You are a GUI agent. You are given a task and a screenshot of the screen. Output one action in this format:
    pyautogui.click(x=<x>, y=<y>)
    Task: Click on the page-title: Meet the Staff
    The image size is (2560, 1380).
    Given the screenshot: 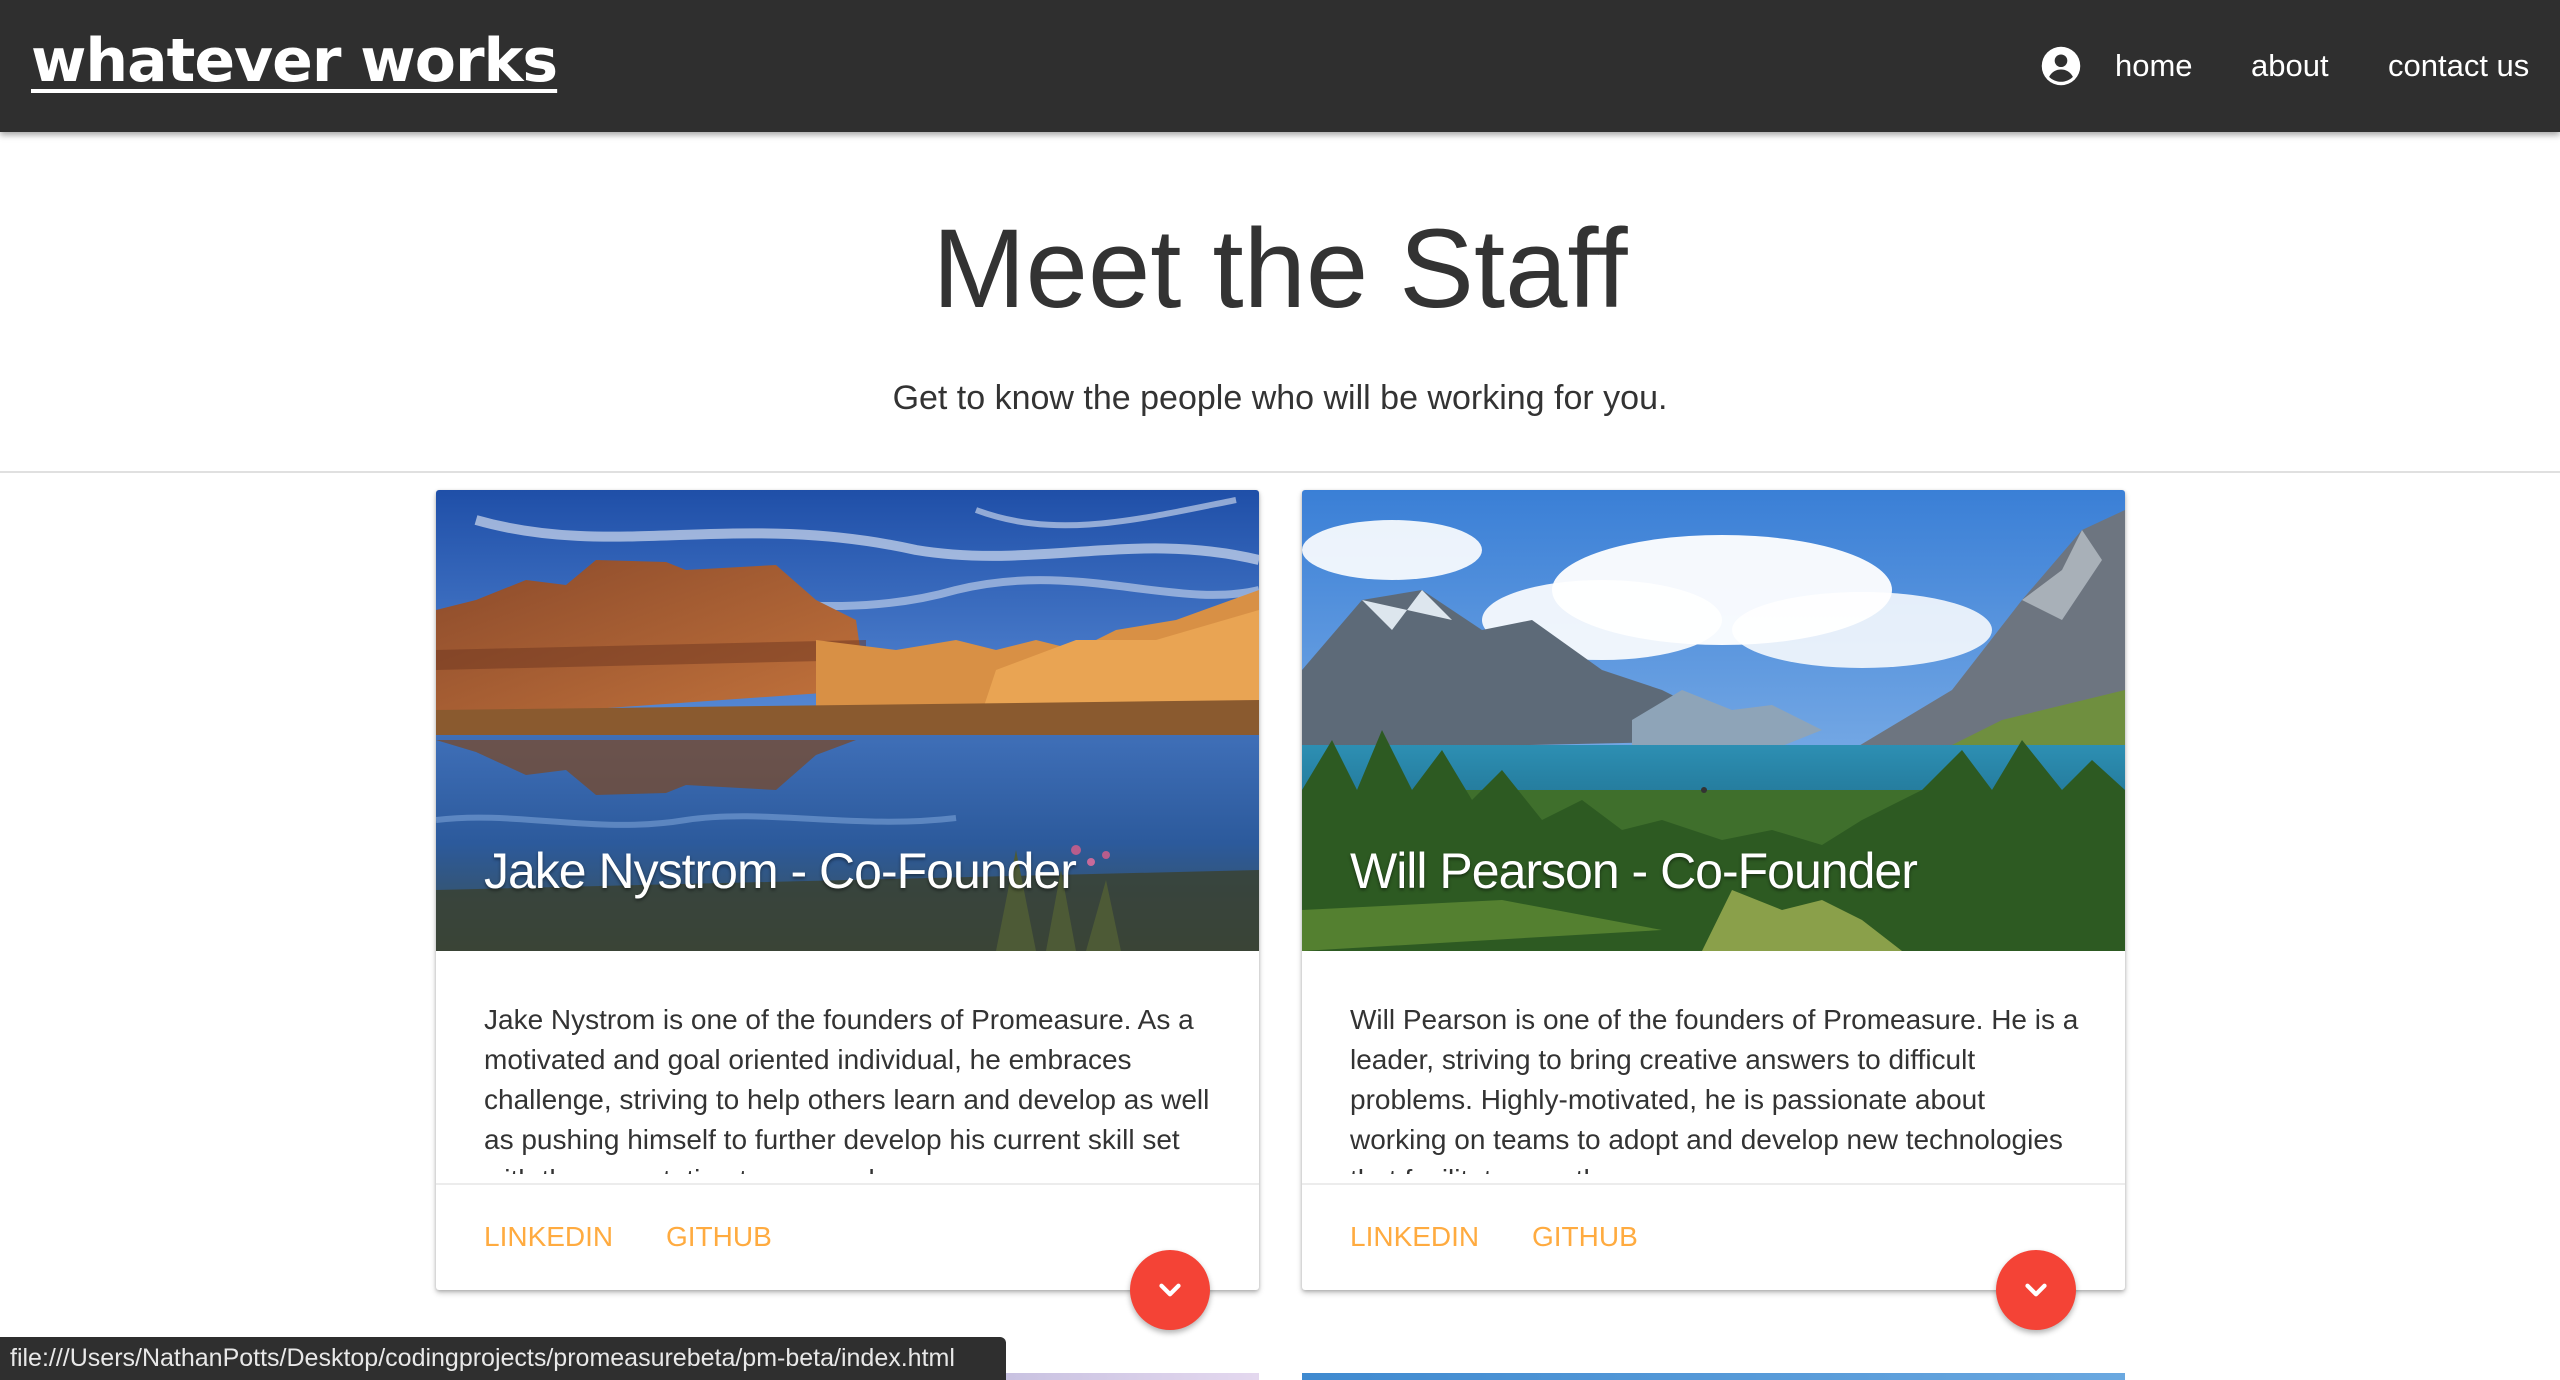 What is the action you would take?
    pyautogui.click(x=1280, y=268)
    